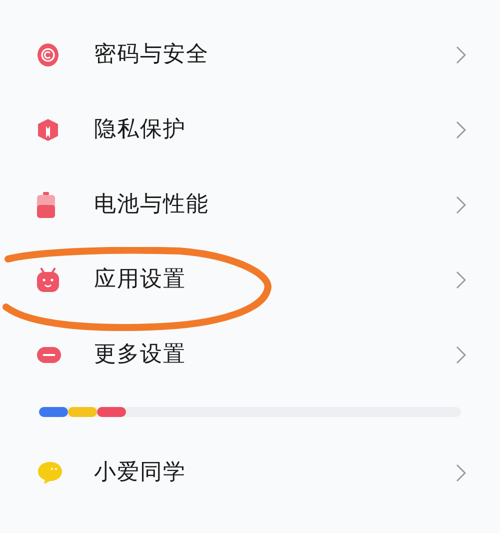  Describe the element at coordinates (48, 279) in the screenshot. I see `android-face-icon` at that location.